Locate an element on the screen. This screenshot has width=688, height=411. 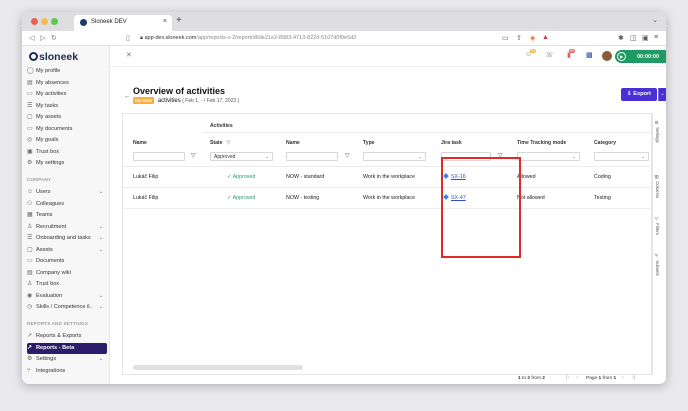
column-header-activity-name: Name is located at coordinates (293, 143).